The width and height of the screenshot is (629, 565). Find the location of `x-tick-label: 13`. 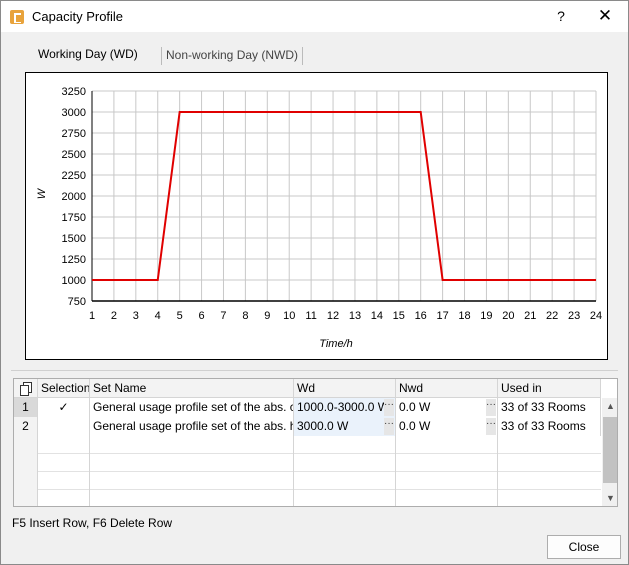

x-tick-label: 13 is located at coordinates (355, 316).